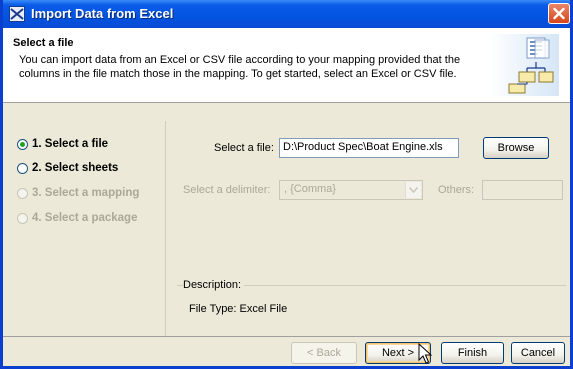 The height and width of the screenshot is (369, 573). I want to click on close-icon, so click(559, 13).